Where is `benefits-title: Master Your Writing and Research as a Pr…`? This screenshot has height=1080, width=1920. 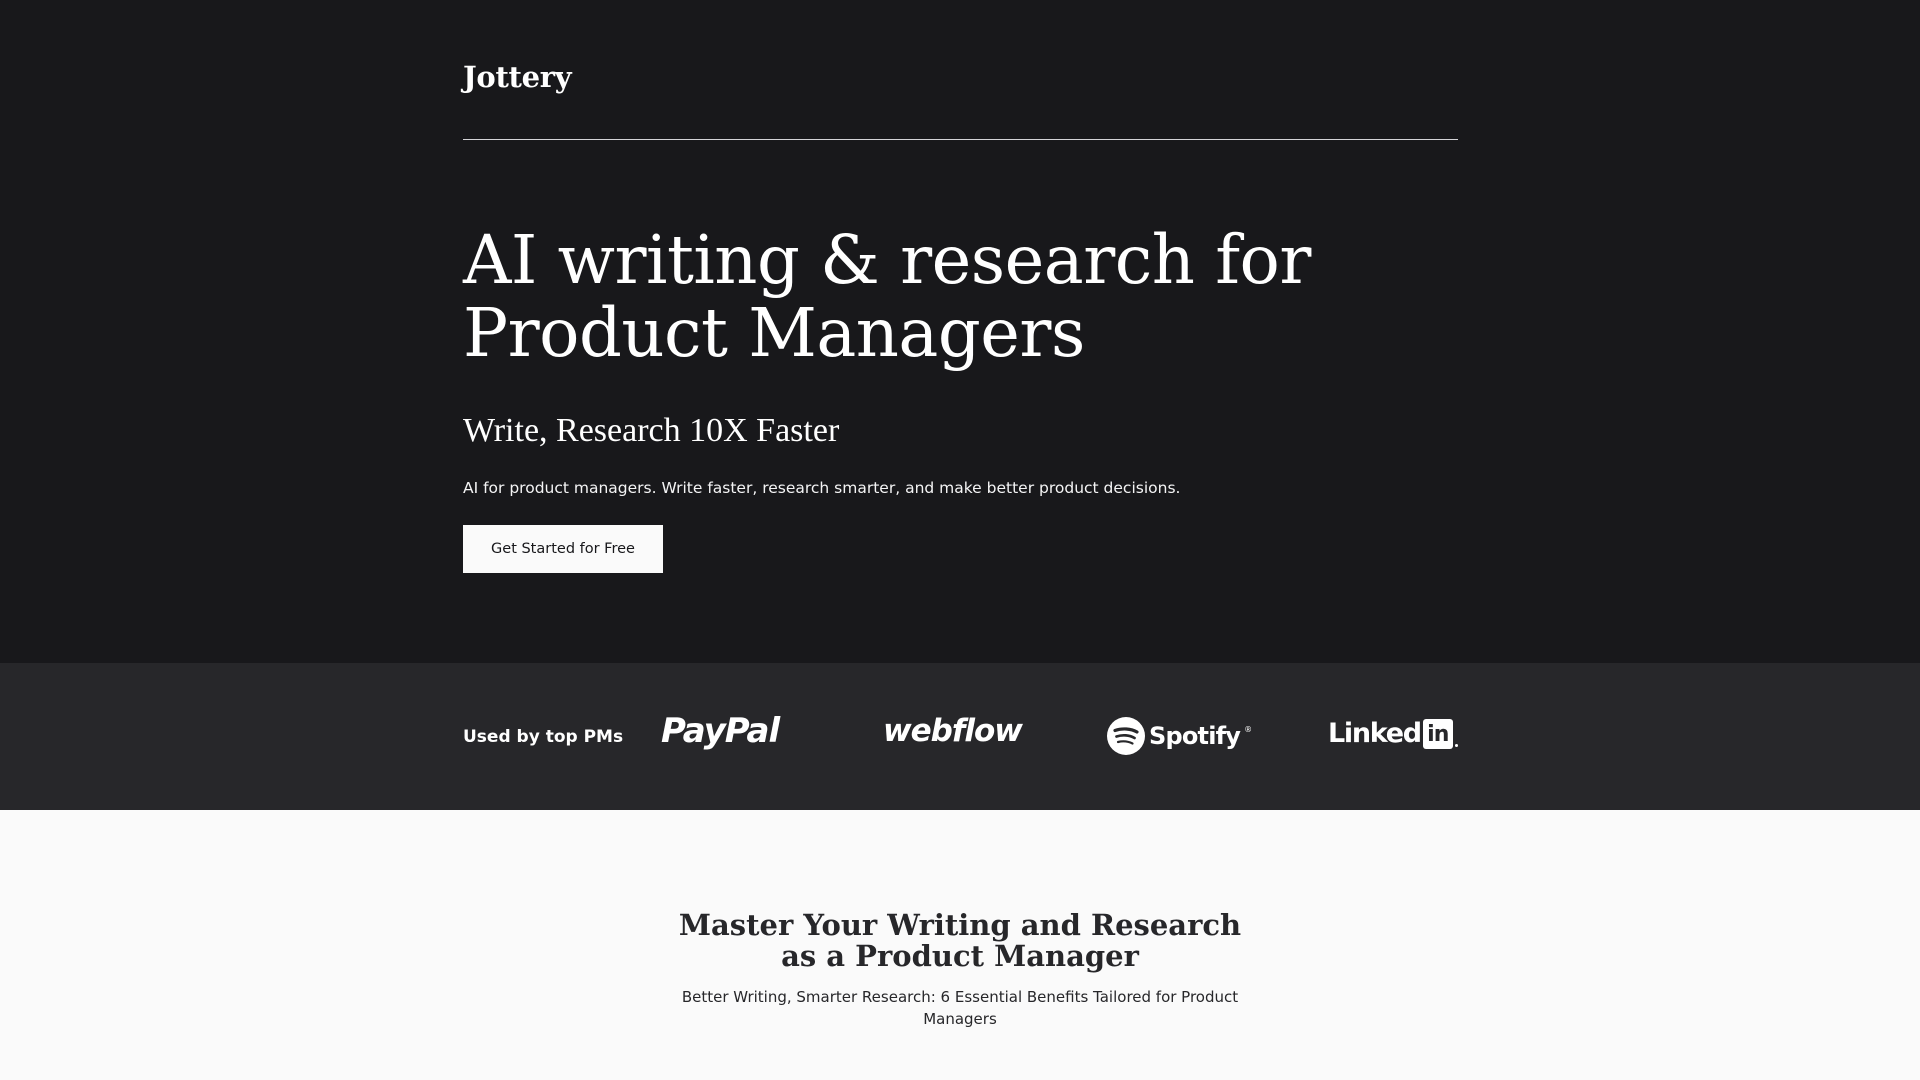 benefits-title: Master Your Writing and Research as a Pr… is located at coordinates (960, 940).